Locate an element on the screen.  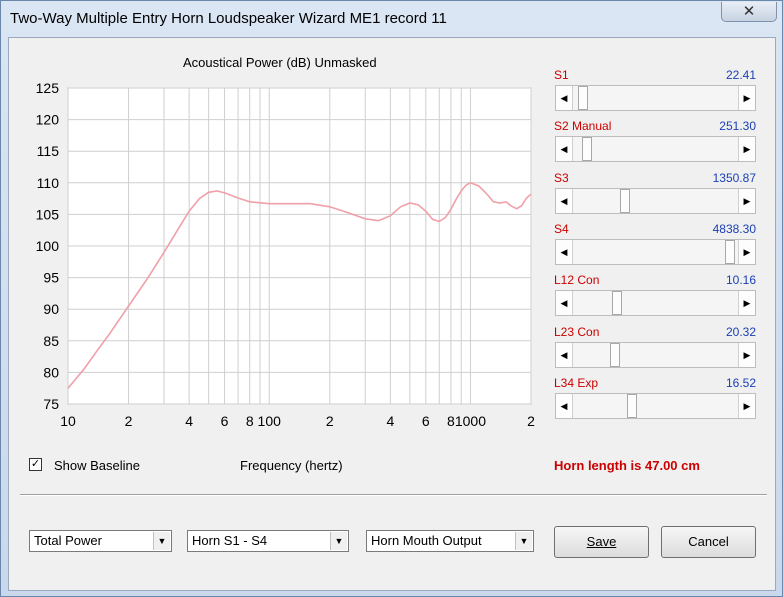
y-tick-label: 90 is located at coordinates (51, 309).